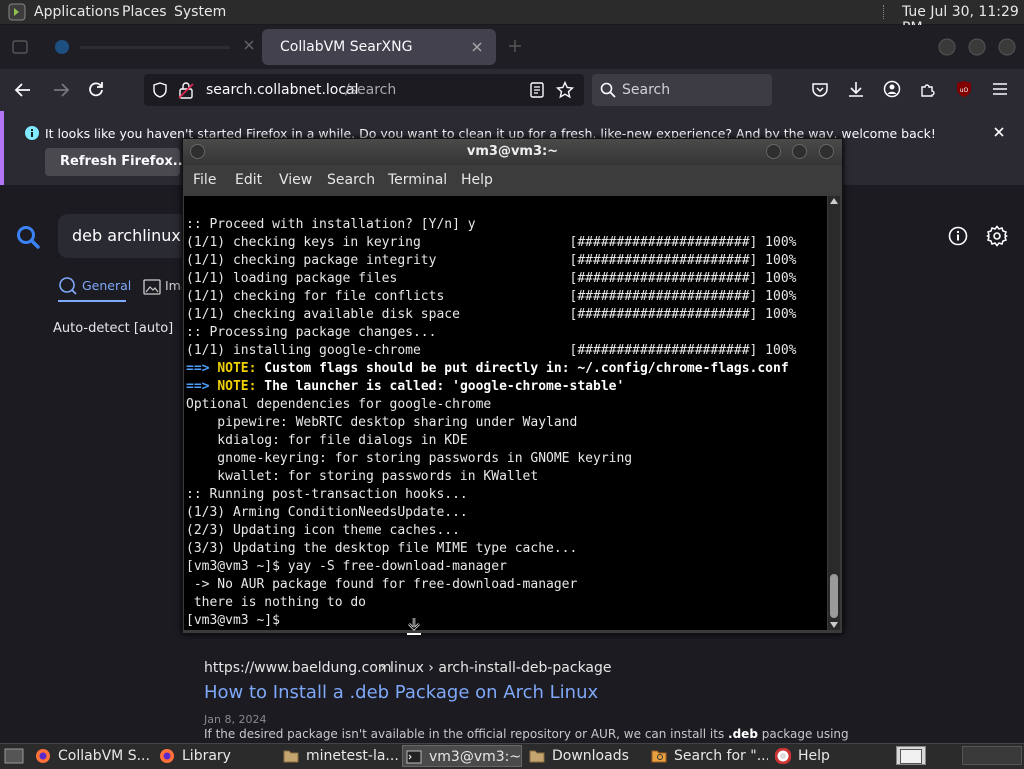 Image resolution: width=1024 pixels, height=769 pixels. I want to click on result-date: Jan 8, 2024, so click(235, 719).